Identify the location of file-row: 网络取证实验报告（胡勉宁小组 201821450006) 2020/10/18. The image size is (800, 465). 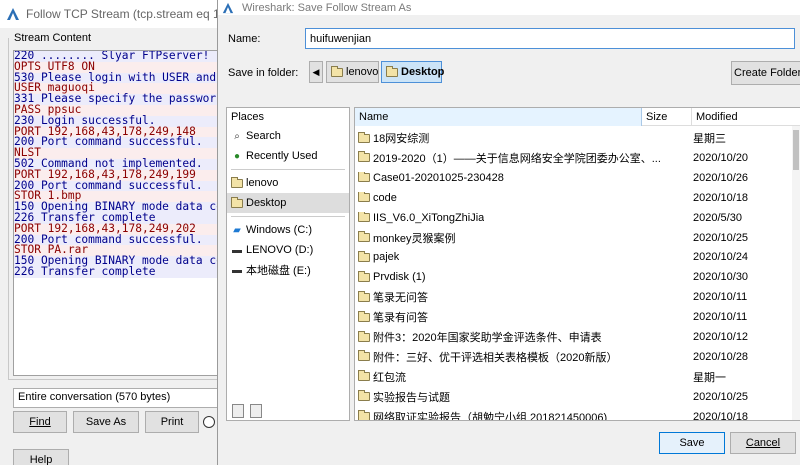
(575, 414).